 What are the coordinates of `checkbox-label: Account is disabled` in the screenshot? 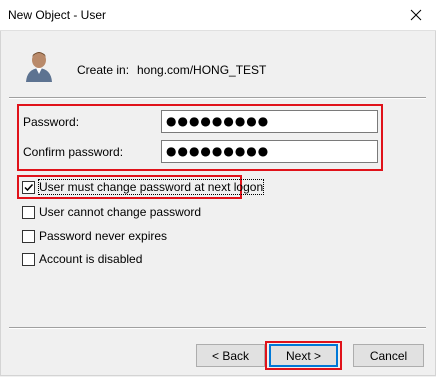 It's located at (91, 259).